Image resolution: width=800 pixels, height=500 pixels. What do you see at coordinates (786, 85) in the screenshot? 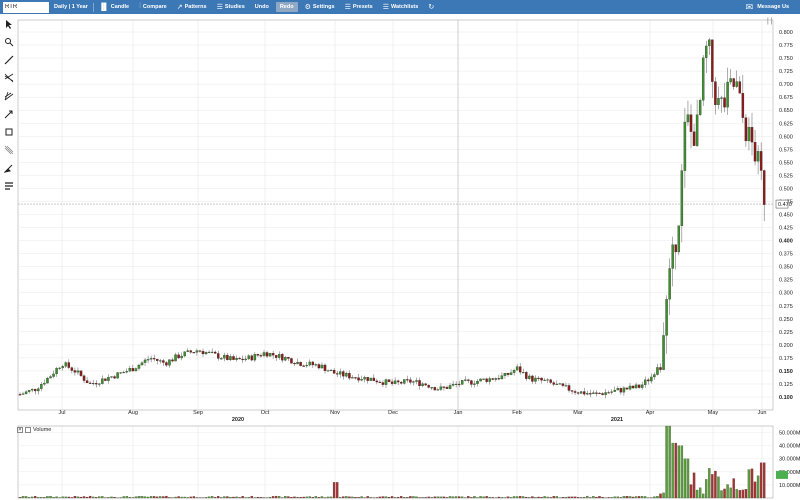
I see `price-tick-label: 0.700` at bounding box center [786, 85].